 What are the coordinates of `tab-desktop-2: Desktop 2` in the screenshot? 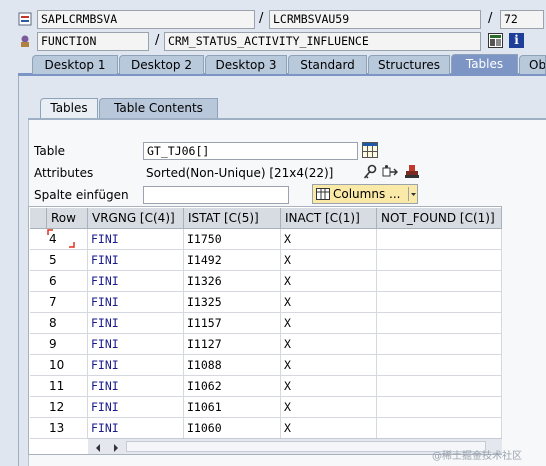 It's located at (161, 64).